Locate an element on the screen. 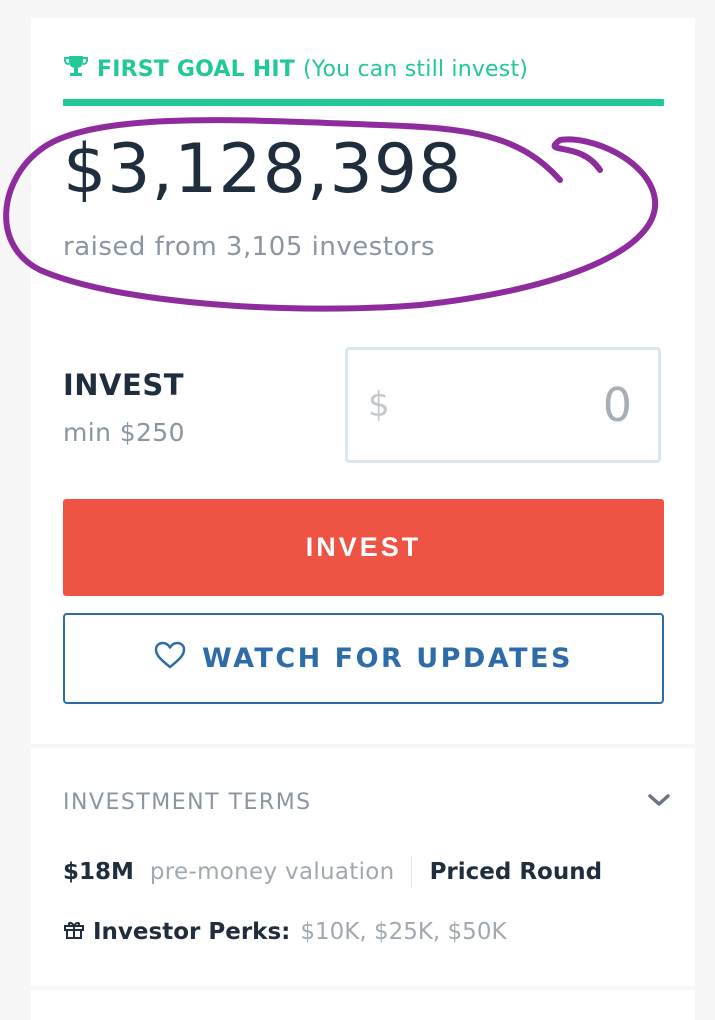 The width and height of the screenshot is (715, 1020). trophy-icon is located at coordinates (76, 69).